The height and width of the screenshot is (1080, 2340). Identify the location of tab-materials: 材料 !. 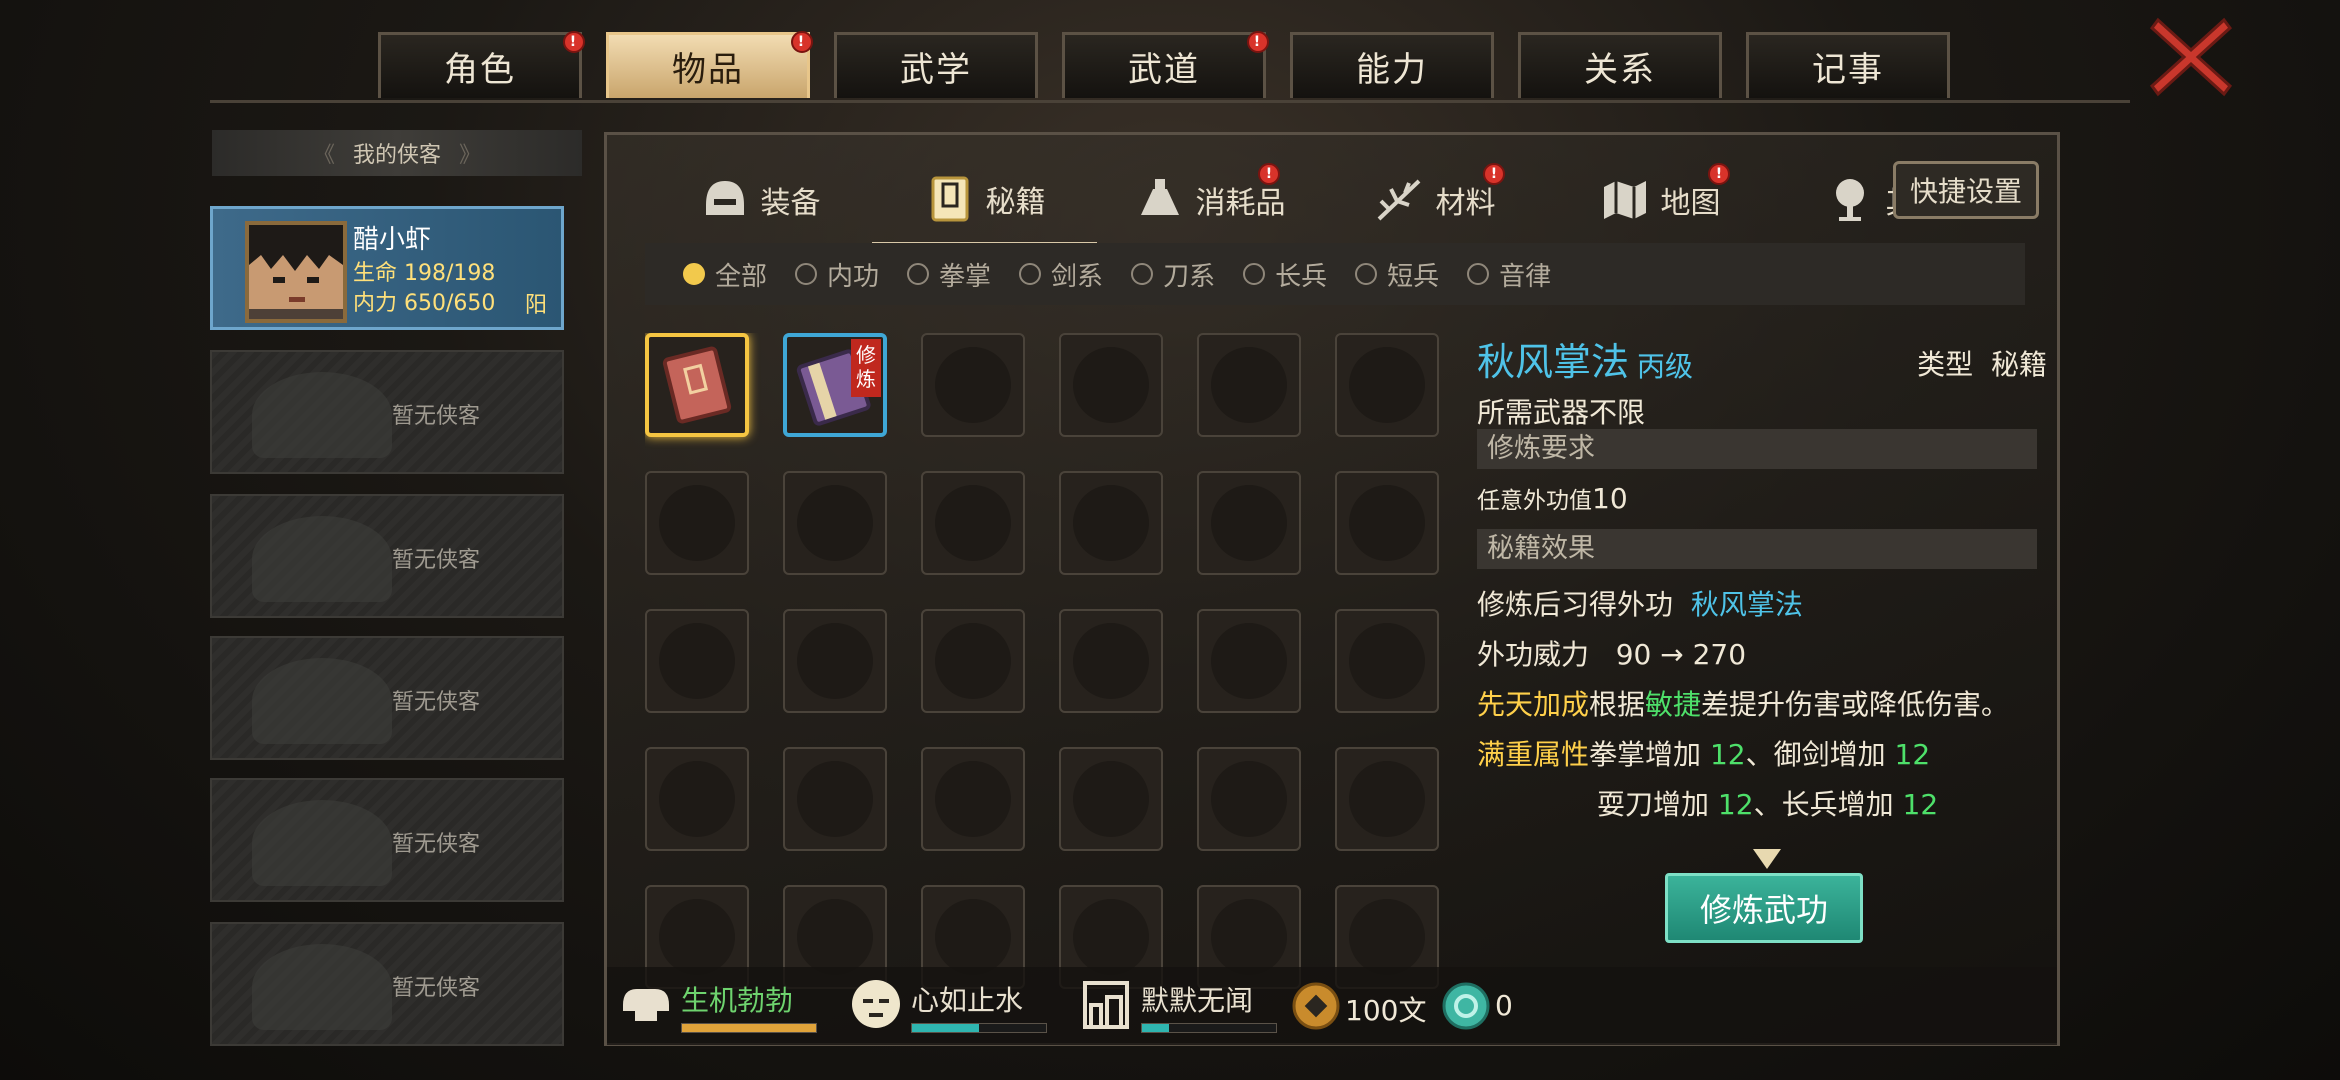
(1434, 200).